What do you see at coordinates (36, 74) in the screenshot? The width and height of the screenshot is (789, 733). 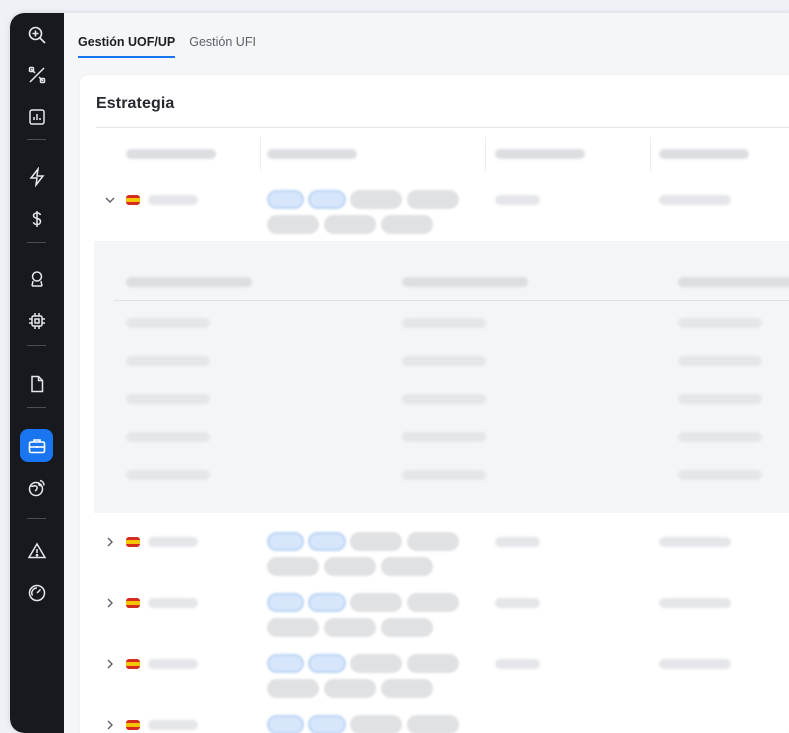 I see `tools-icon` at bounding box center [36, 74].